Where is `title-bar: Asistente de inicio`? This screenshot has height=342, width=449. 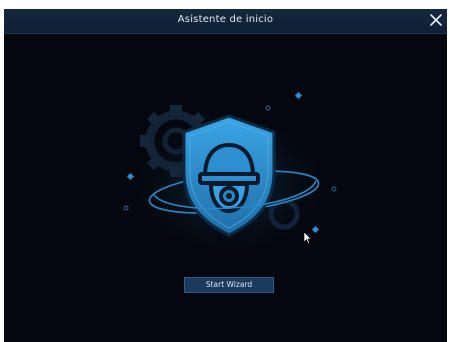 title-bar: Asistente de inicio is located at coordinates (225, 21).